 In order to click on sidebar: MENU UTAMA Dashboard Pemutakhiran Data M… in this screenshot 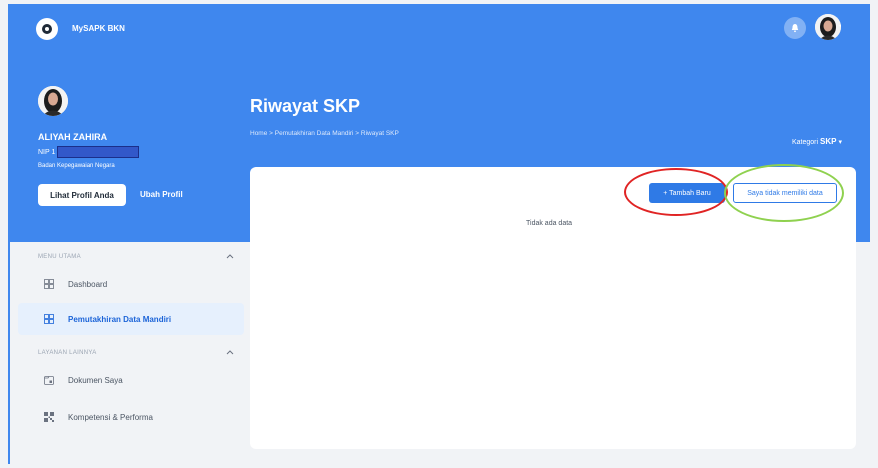, I will do `click(127, 353)`.